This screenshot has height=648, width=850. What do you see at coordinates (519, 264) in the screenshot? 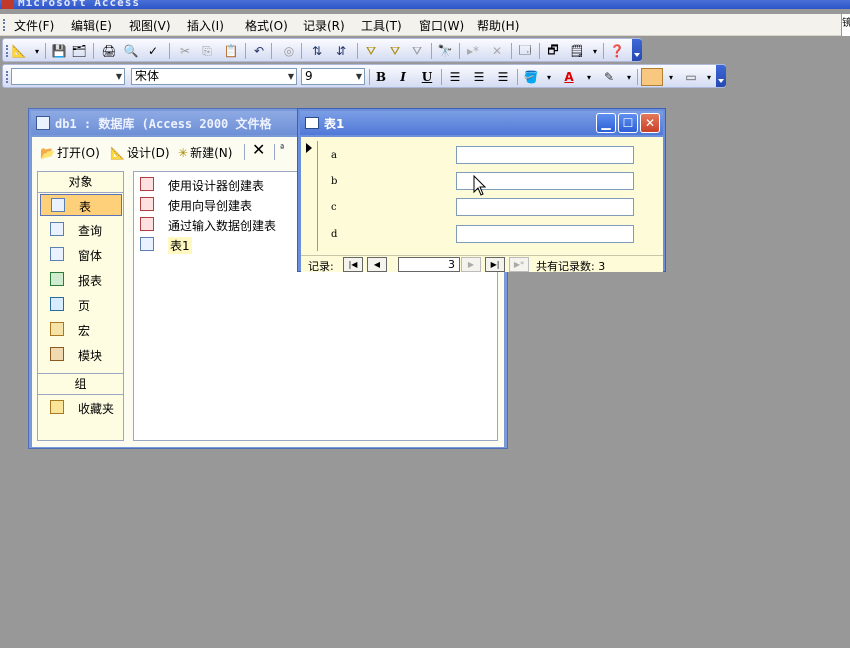
I see `new-record-button: ▶*` at bounding box center [519, 264].